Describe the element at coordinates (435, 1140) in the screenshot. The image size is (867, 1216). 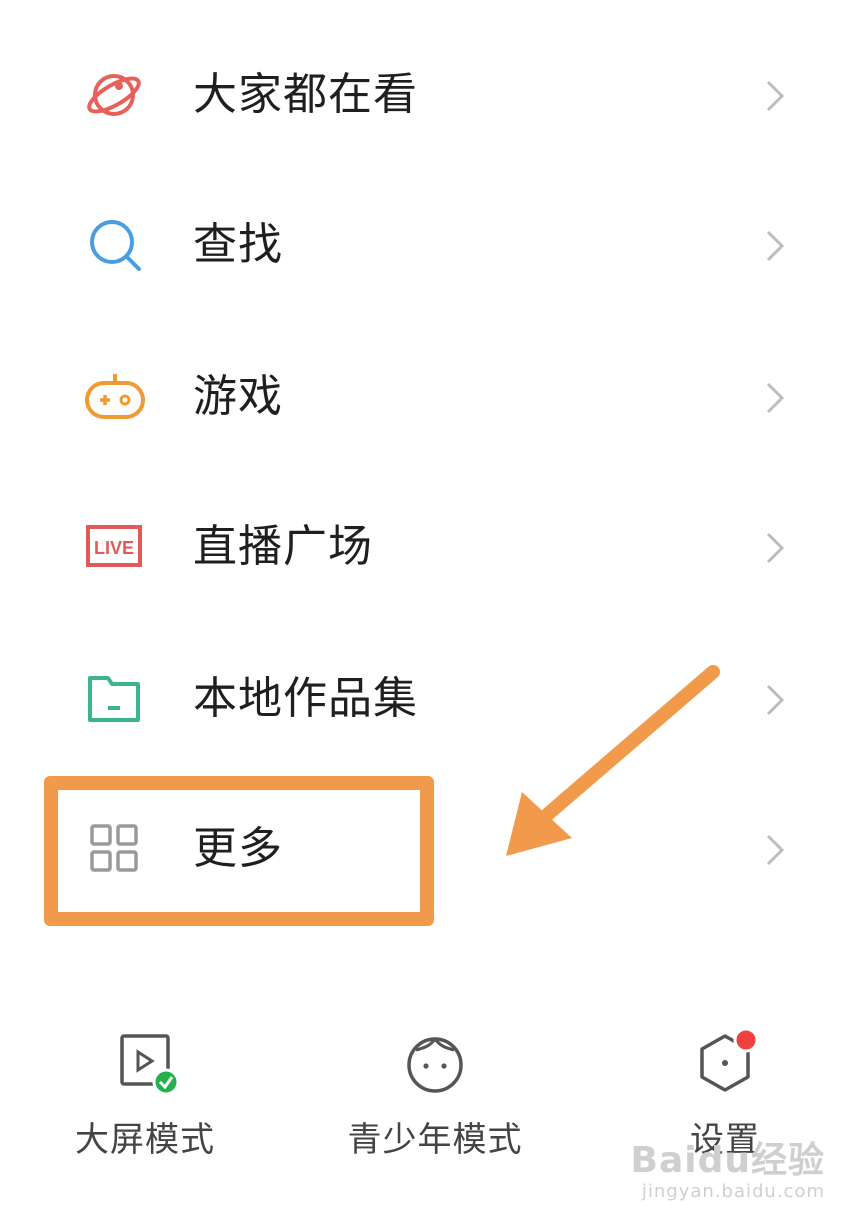
I see `bottom-item-label: 青少年模式` at that location.